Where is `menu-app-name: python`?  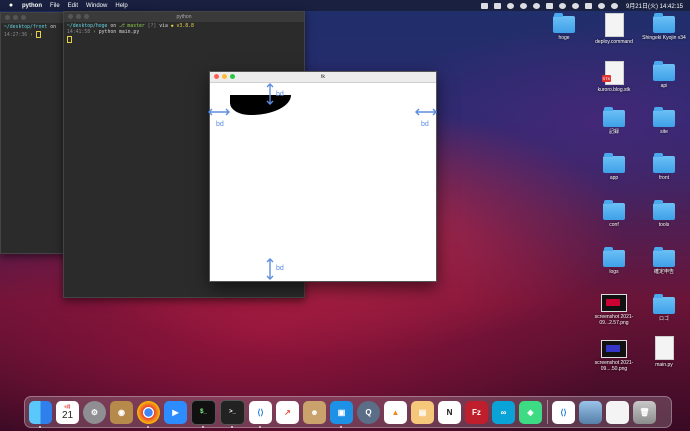
menu-app-name: python is located at coordinates (32, 6).